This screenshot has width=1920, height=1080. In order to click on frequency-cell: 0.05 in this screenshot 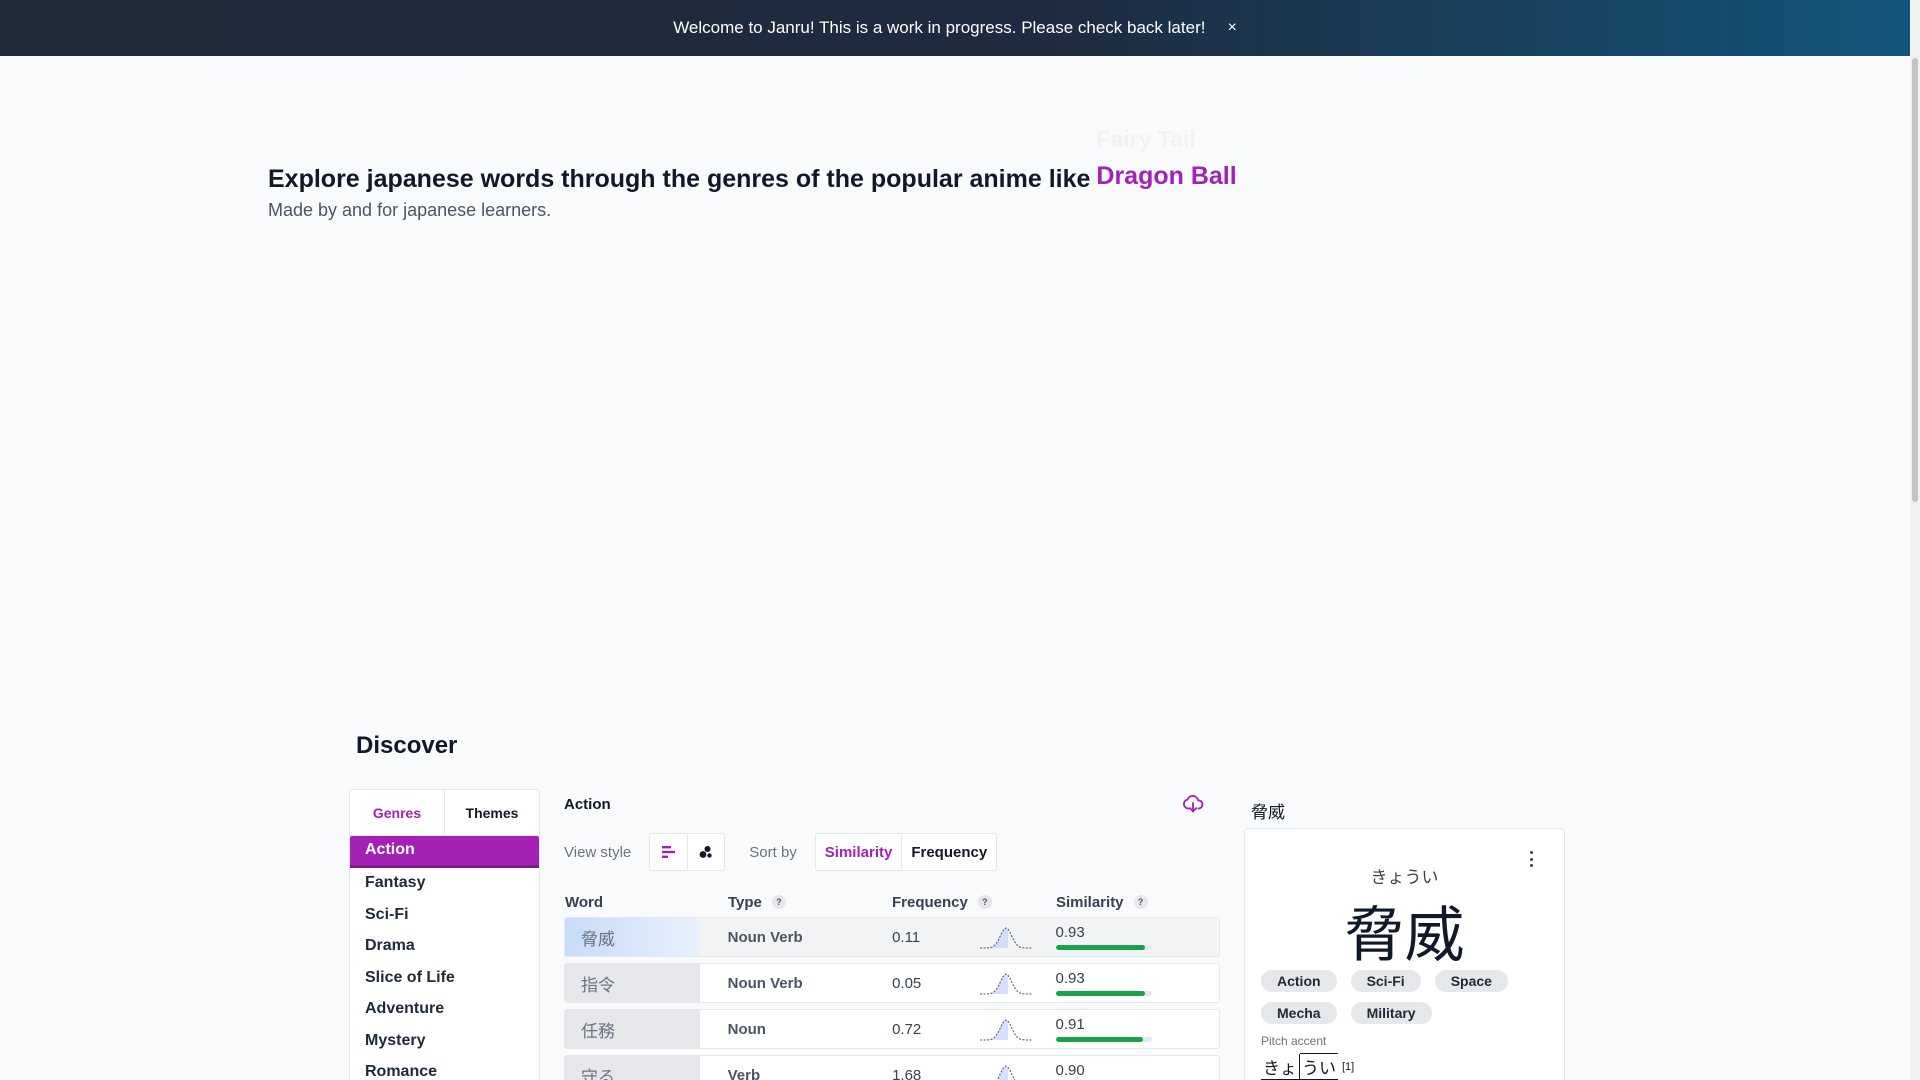, I will do `click(973, 983)`.